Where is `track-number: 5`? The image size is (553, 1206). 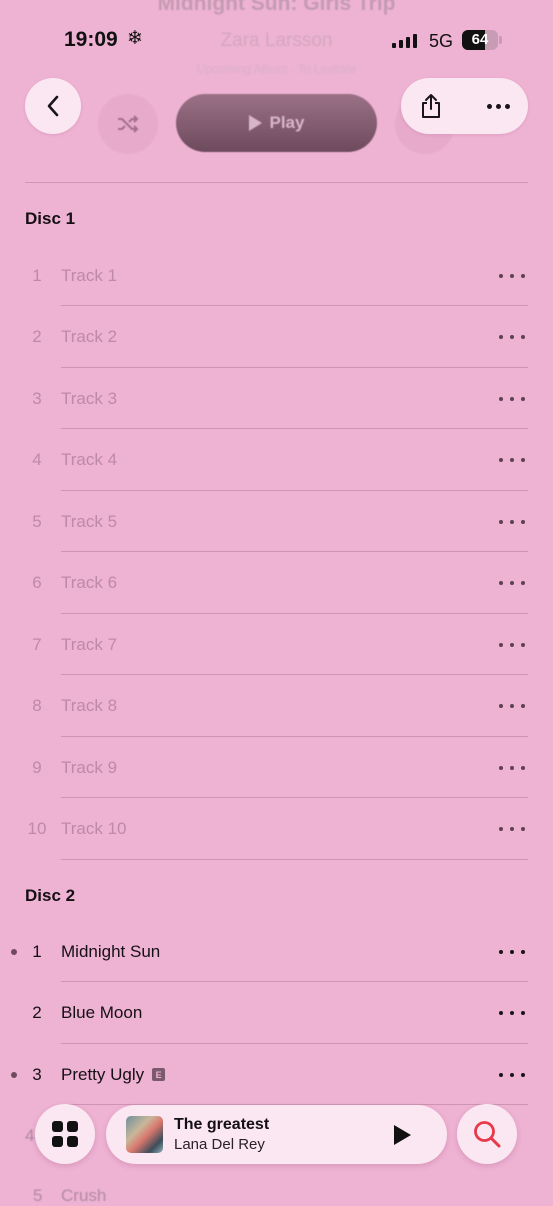 track-number: 5 is located at coordinates (37, 521).